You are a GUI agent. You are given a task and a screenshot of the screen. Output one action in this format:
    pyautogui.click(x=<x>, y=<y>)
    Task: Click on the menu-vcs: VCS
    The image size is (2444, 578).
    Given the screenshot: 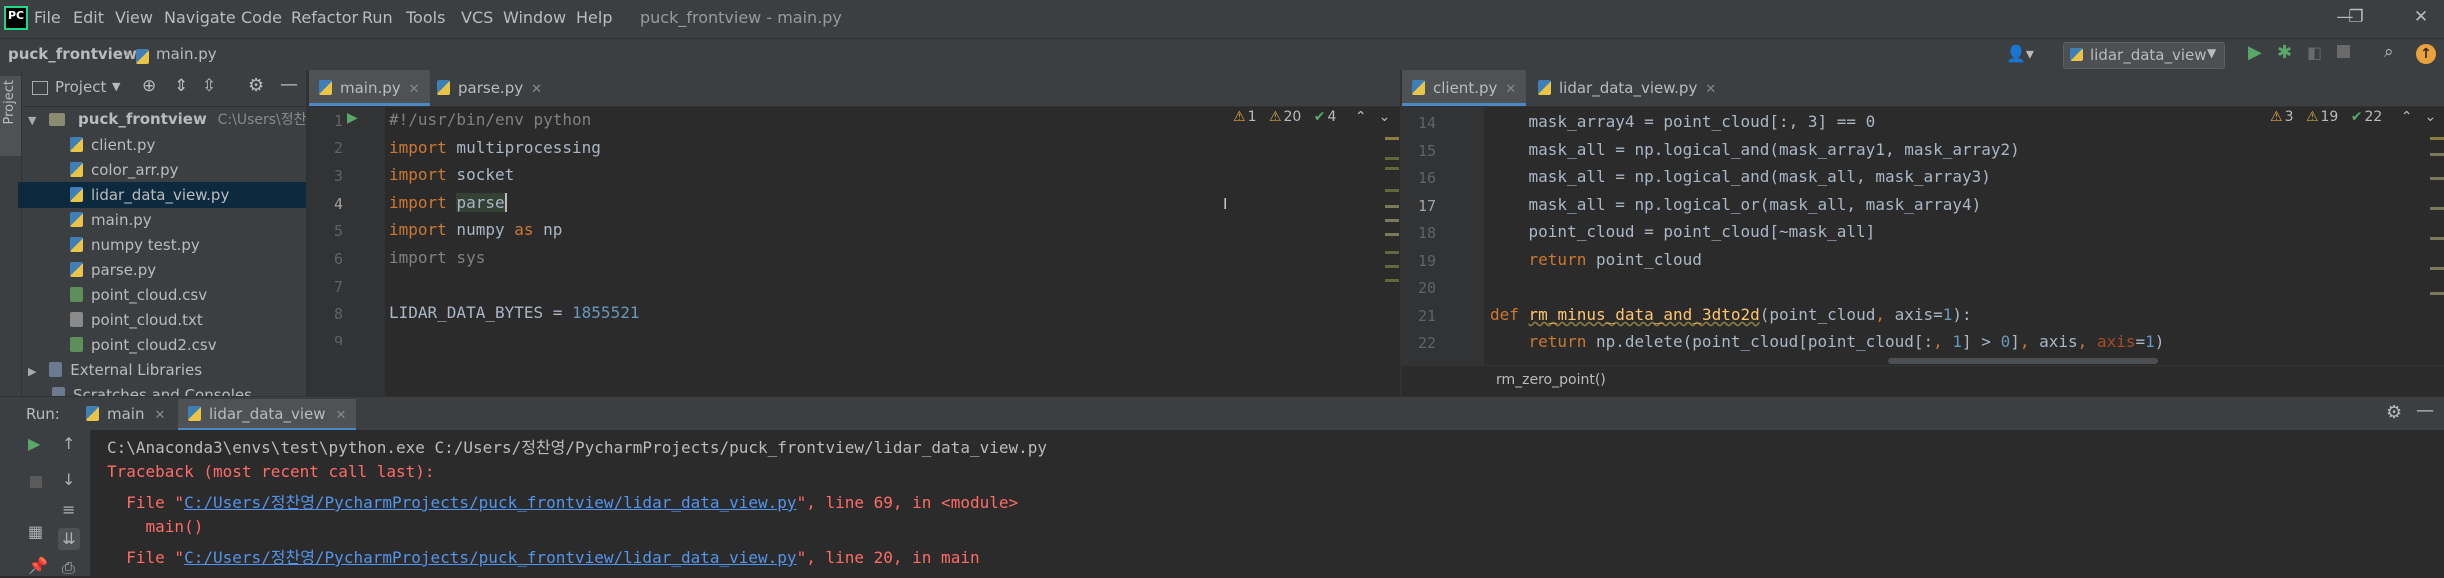 What is the action you would take?
    pyautogui.click(x=477, y=17)
    